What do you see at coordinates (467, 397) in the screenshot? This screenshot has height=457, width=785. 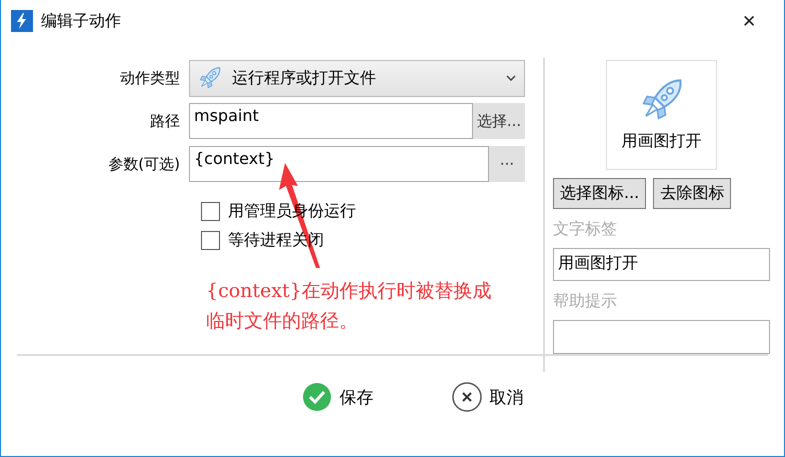 I see `close-icon` at bounding box center [467, 397].